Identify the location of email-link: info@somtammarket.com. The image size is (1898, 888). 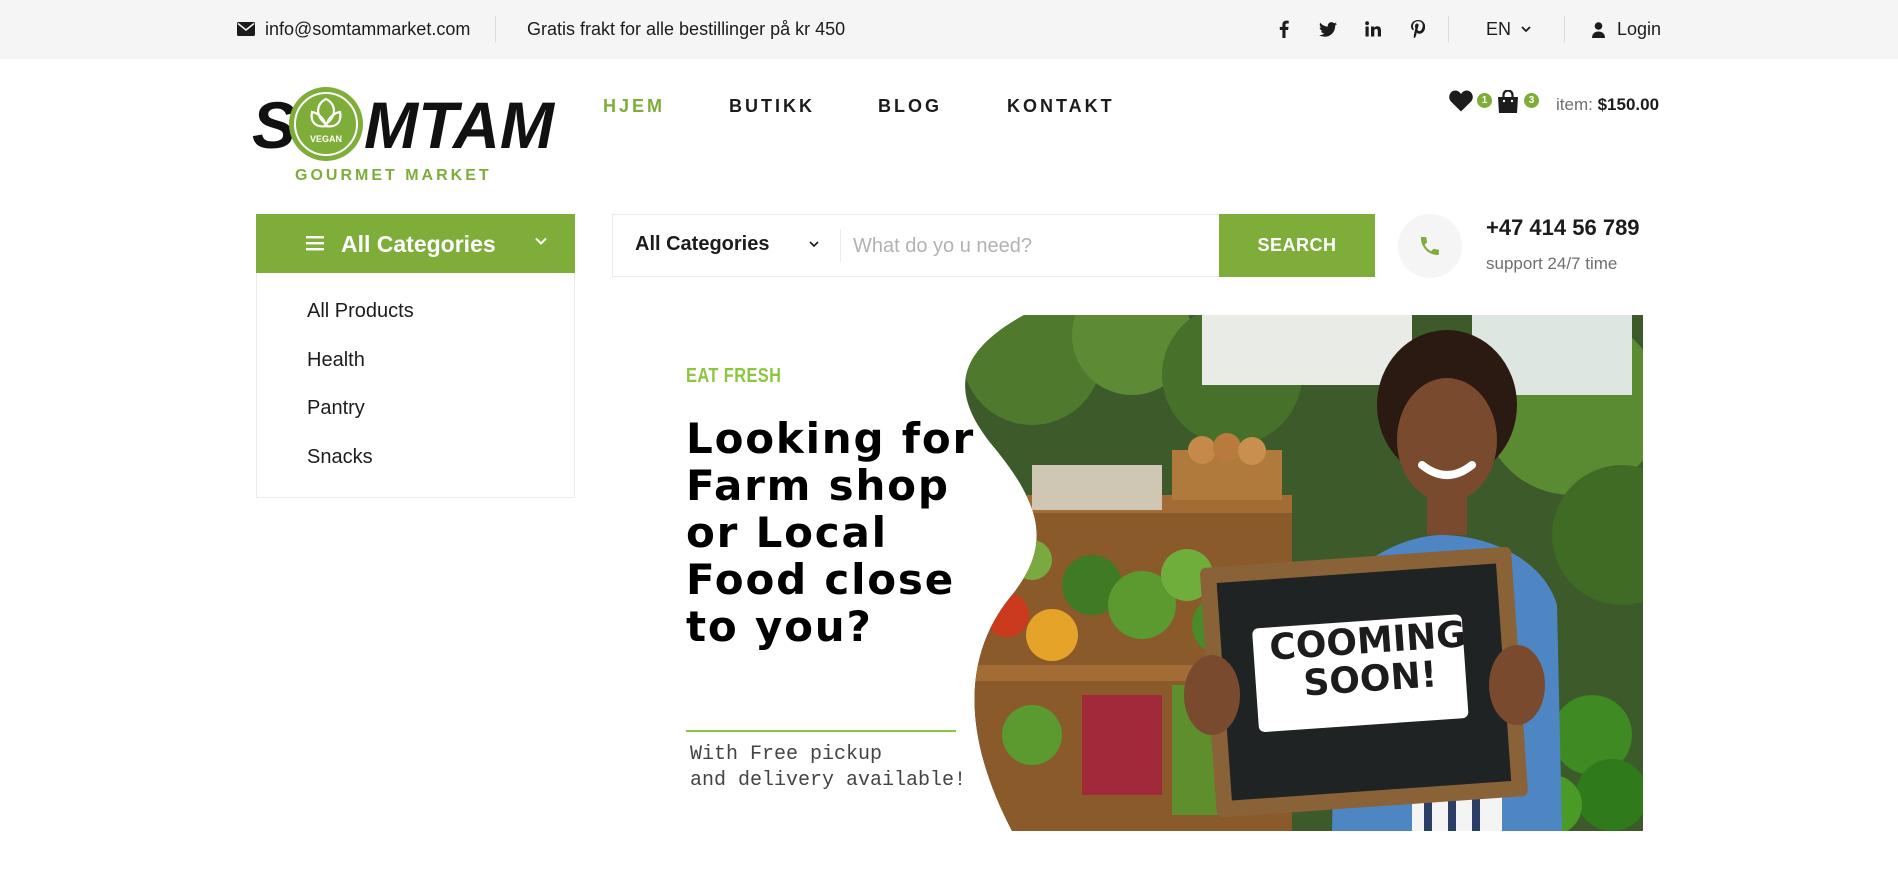
(353, 29).